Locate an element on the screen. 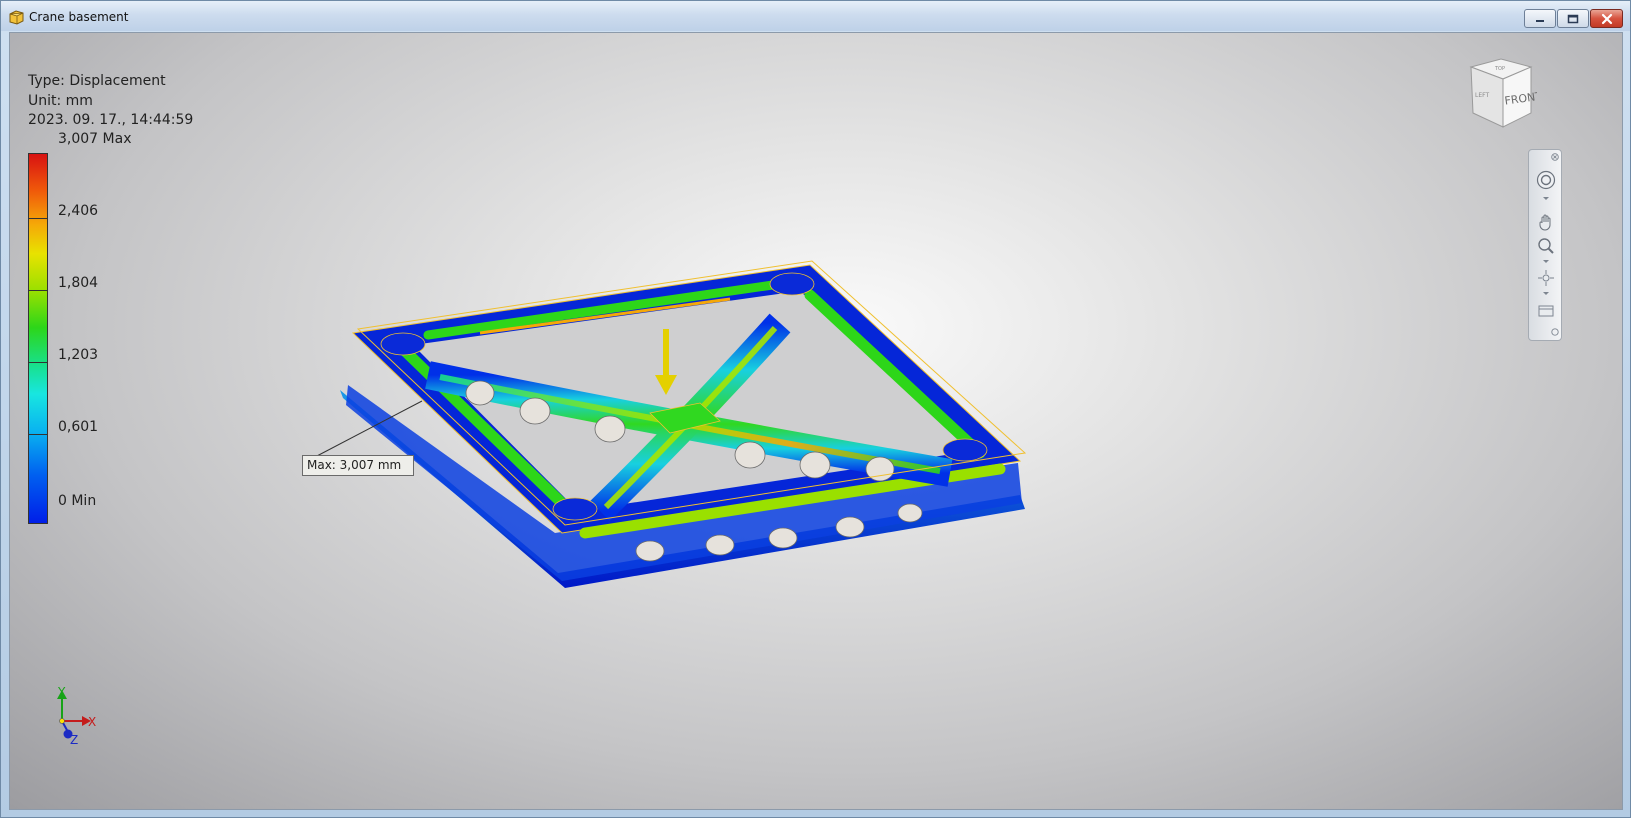 The width and height of the screenshot is (1631, 818). minimize-icon is located at coordinates (1540, 20).